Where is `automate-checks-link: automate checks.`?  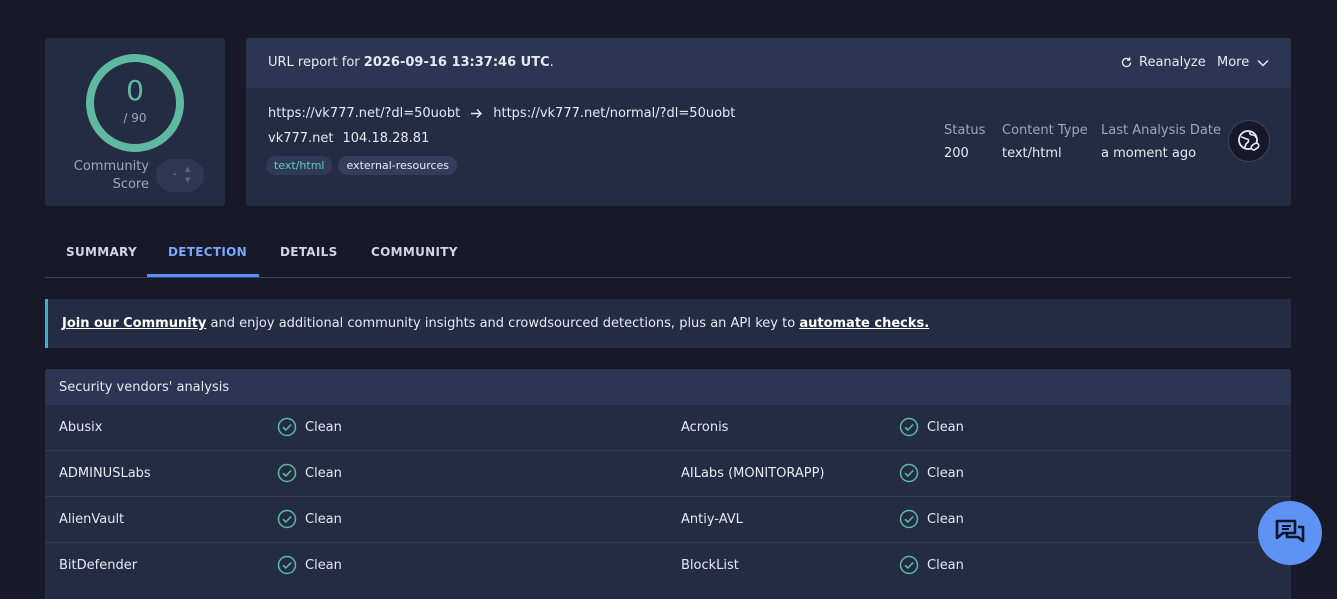 automate-checks-link: automate checks. is located at coordinates (864, 323).